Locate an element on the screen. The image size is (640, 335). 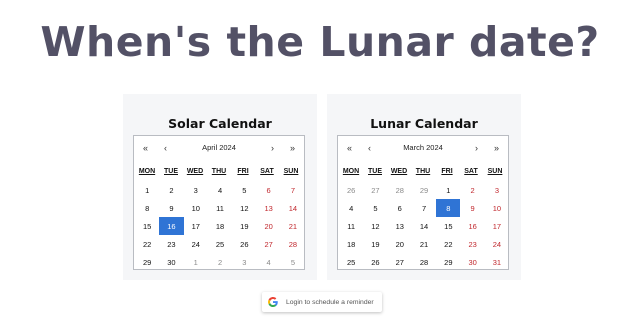
google-login-button: Login to schedule a reminder is located at coordinates (322, 302).